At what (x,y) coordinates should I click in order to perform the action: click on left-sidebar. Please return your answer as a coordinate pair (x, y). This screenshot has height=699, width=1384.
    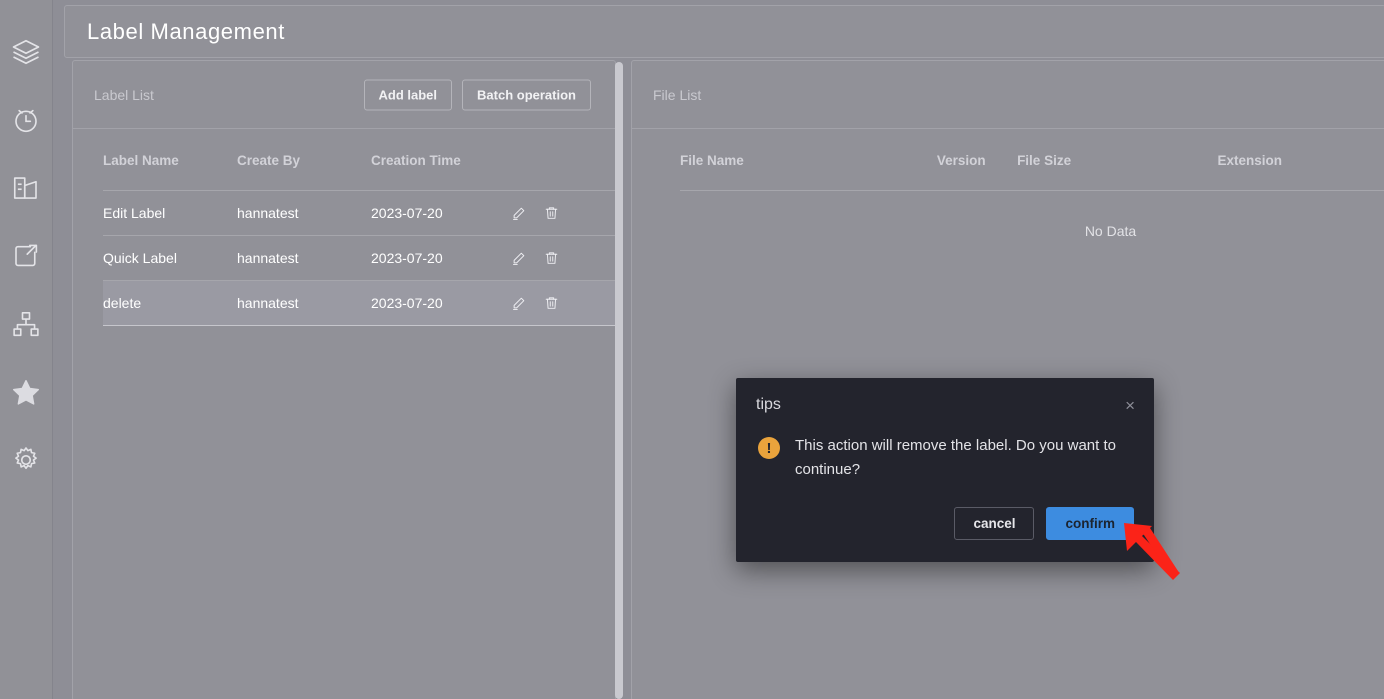
    Looking at the image, I should click on (26, 349).